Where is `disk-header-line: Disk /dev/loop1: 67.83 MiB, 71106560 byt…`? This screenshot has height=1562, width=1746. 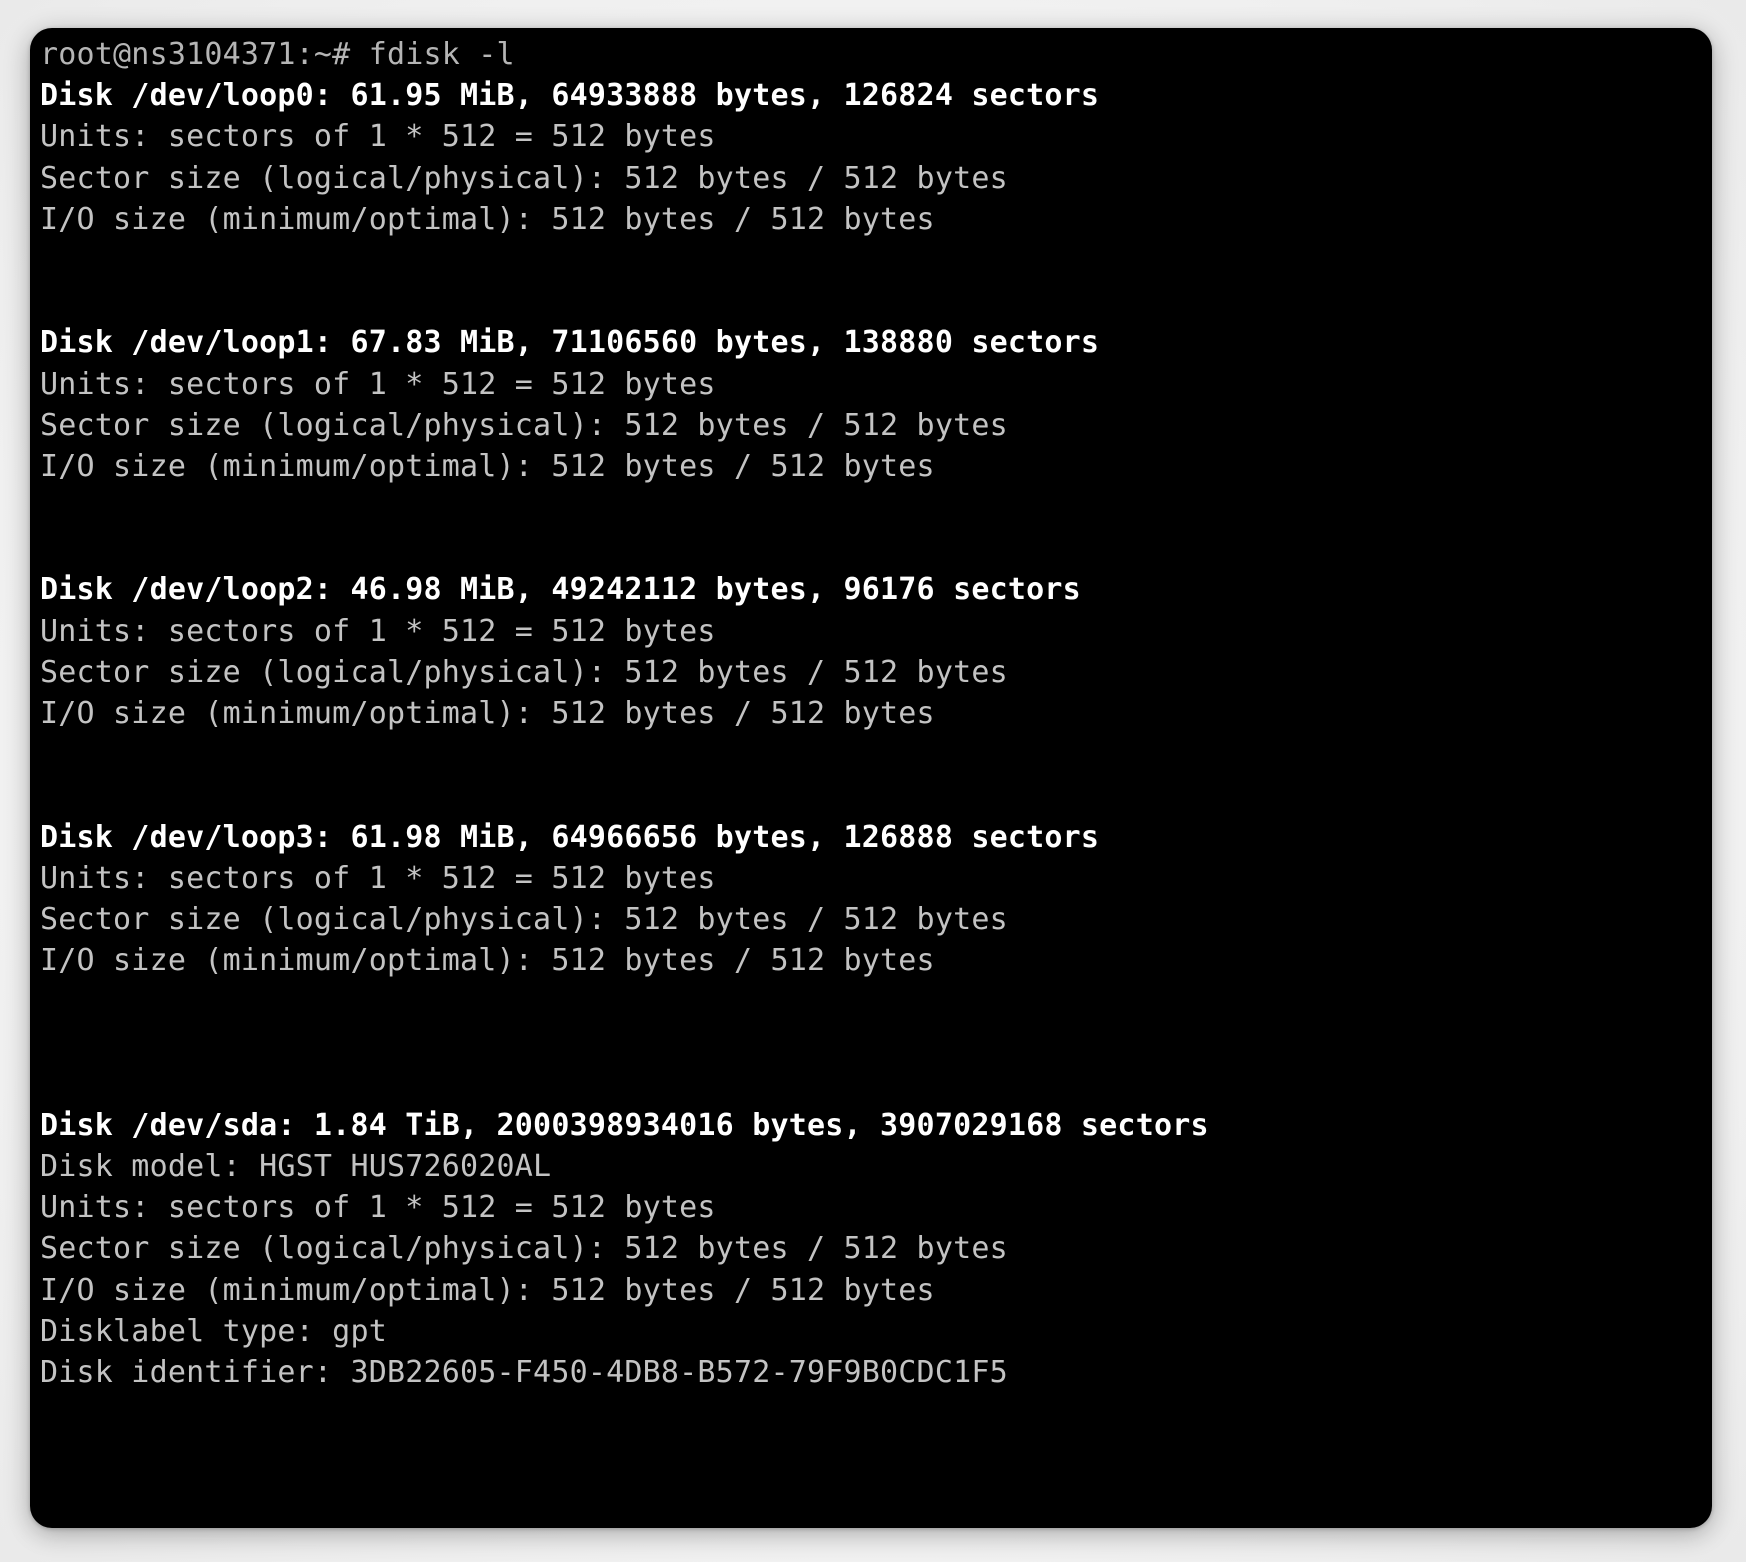
disk-header-line: Disk /dev/loop1: 67.83 MiB, 71106560 byt… is located at coordinates (570, 343).